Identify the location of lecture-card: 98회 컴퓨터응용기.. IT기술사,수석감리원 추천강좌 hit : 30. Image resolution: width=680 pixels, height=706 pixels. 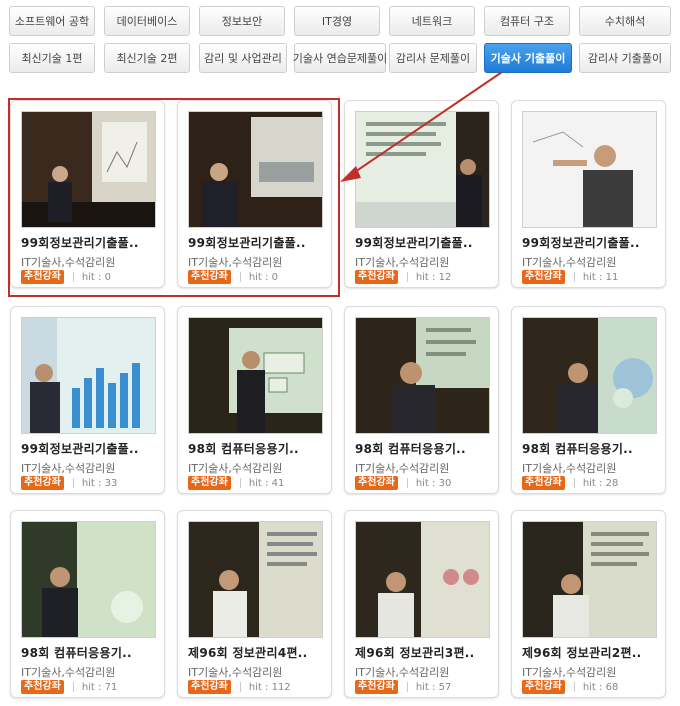
(421, 400).